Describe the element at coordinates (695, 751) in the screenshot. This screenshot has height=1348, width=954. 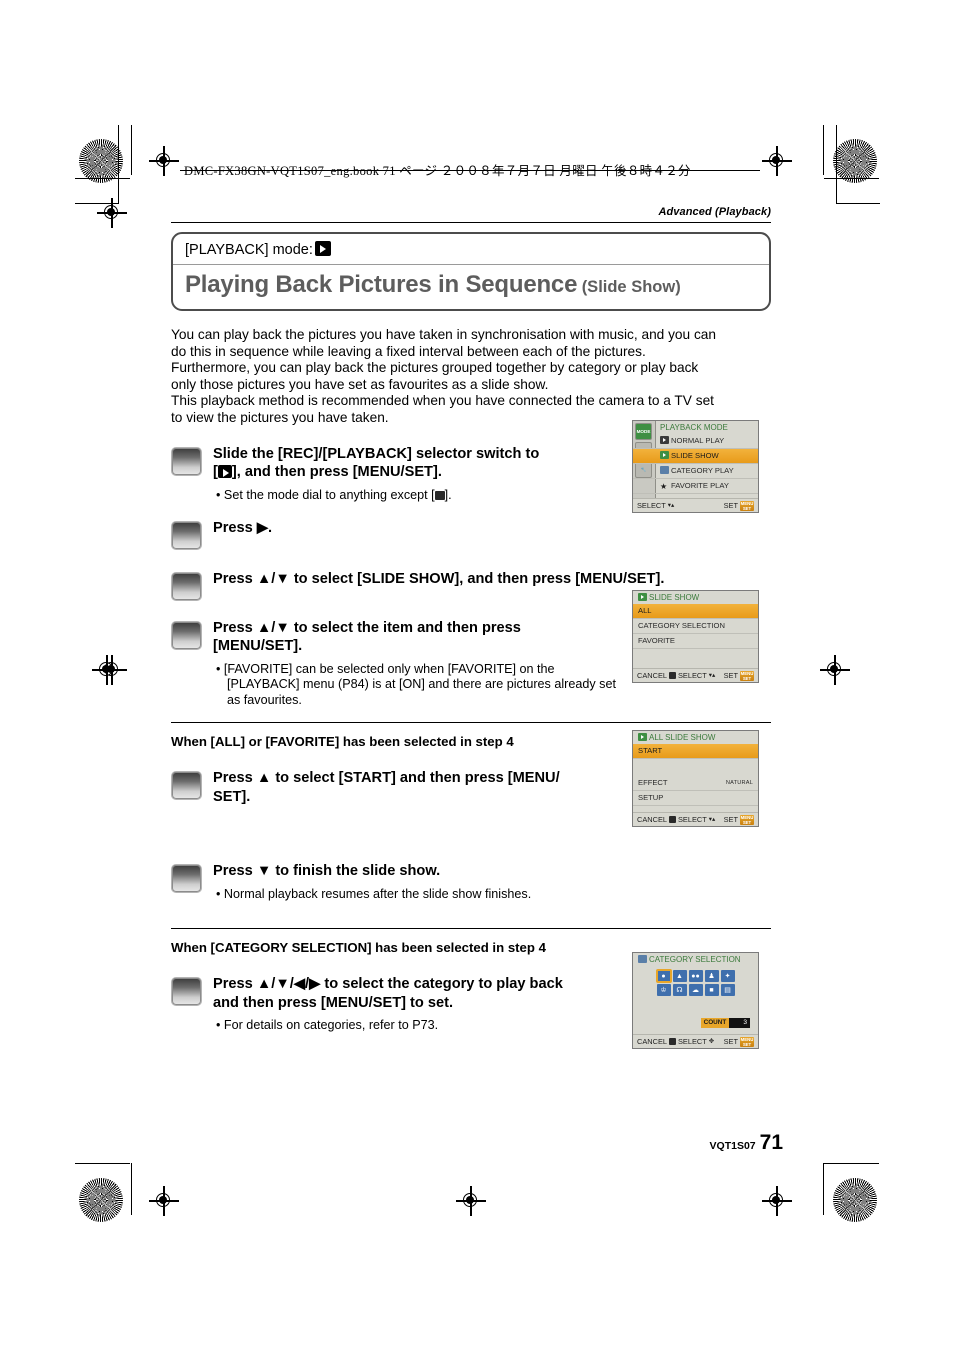
I see `menu-item-start: START` at that location.